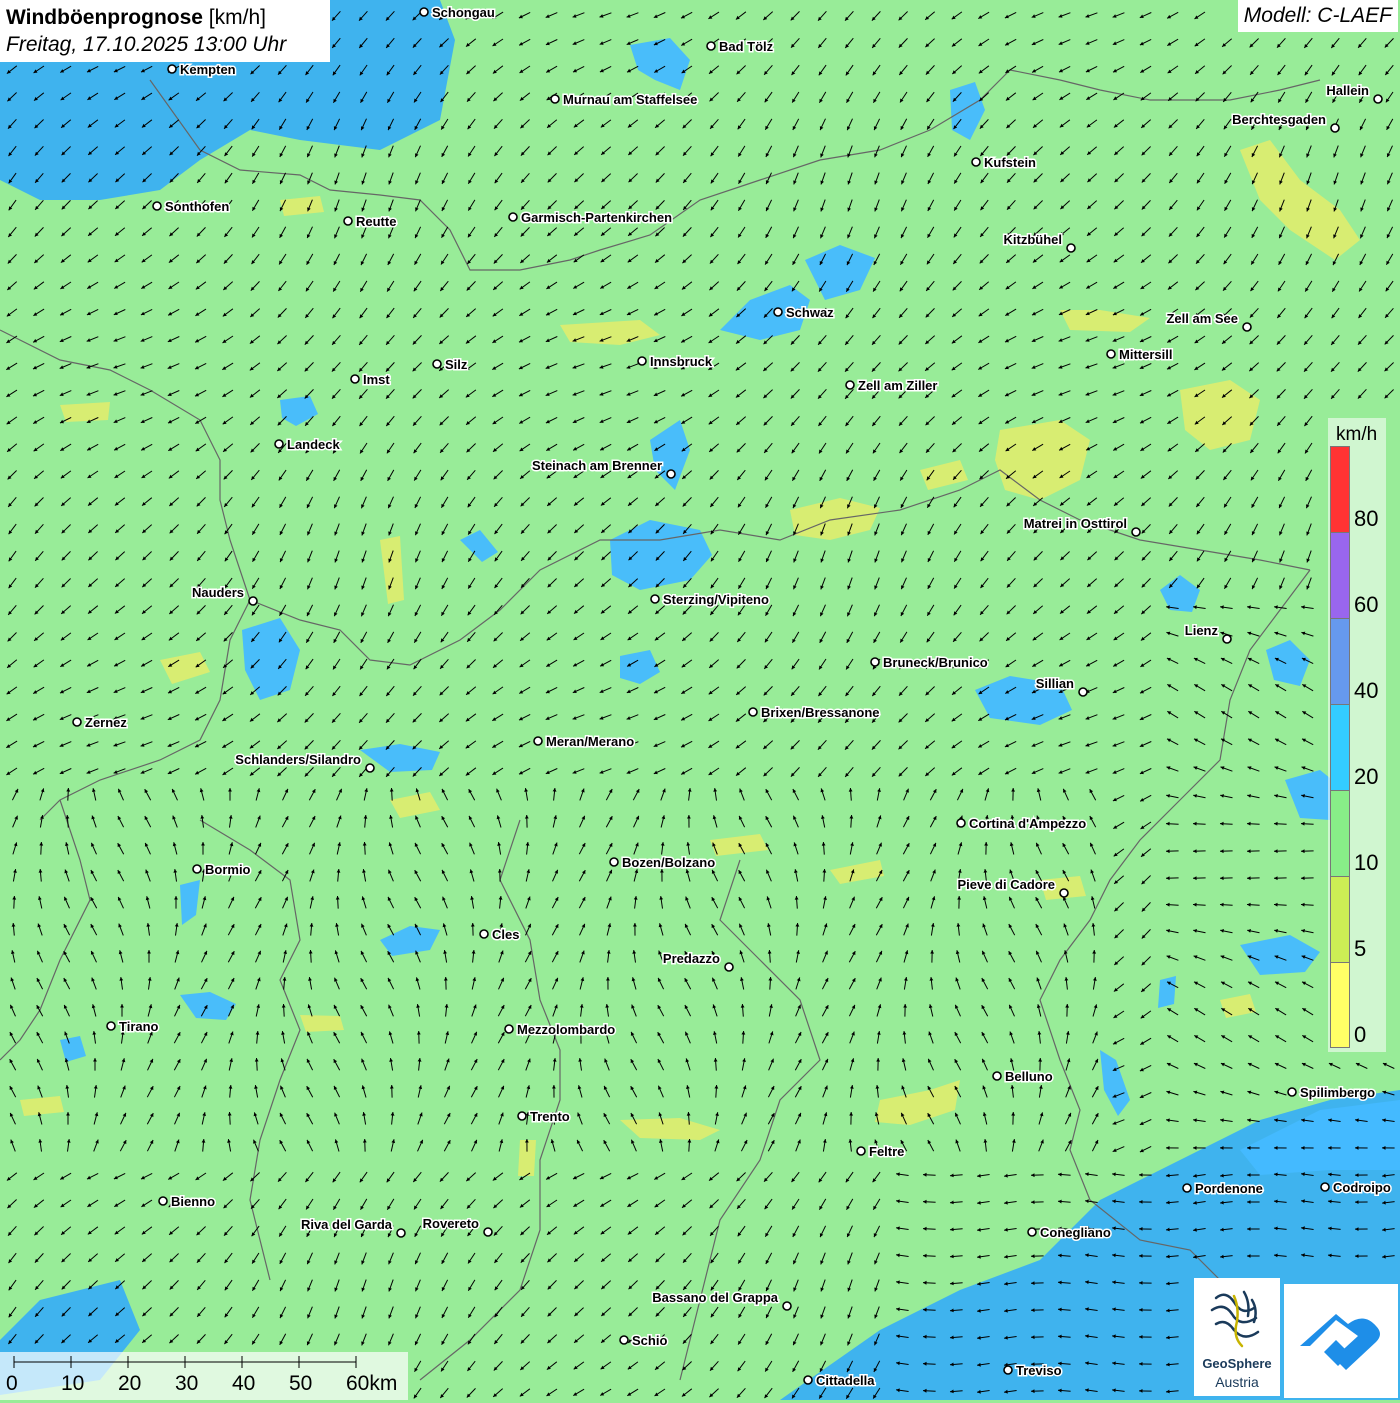  Describe the element at coordinates (322, 1023) in the screenshot. I see `calm-zone` at that location.